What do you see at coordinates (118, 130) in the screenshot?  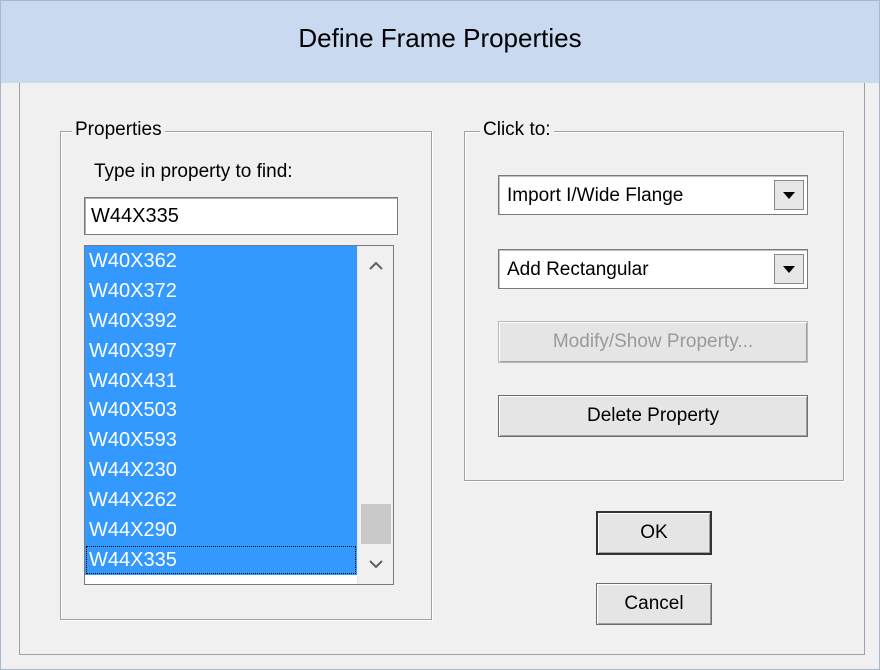 I see `properties-group-label: Properties` at bounding box center [118, 130].